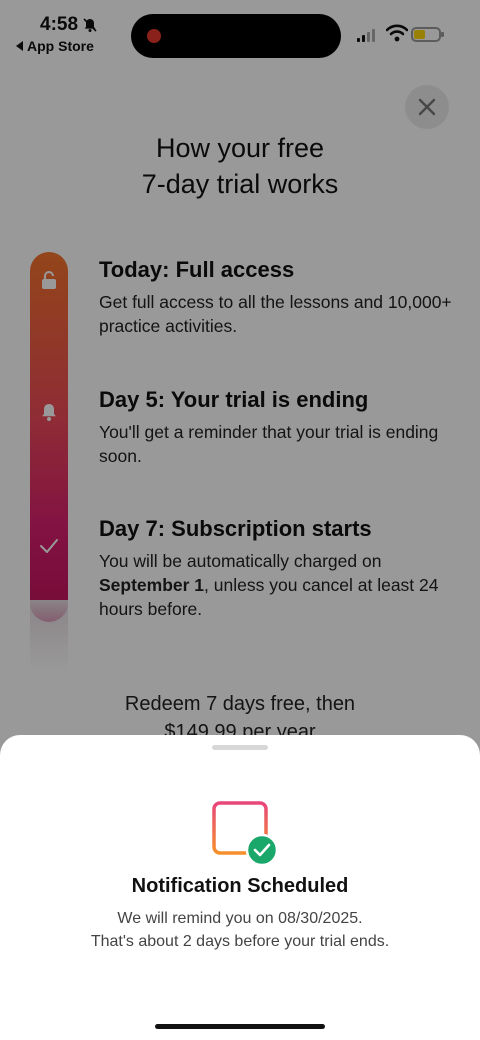 The image size is (480, 1040). I want to click on sheet-grabber, so click(240, 747).